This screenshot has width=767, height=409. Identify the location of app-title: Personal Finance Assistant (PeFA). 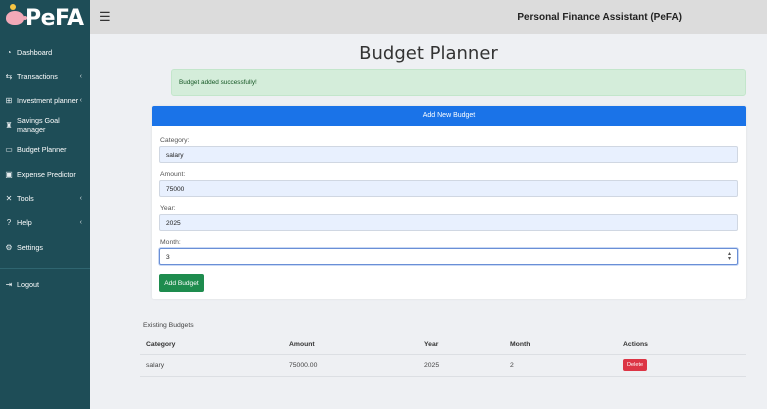
(599, 17).